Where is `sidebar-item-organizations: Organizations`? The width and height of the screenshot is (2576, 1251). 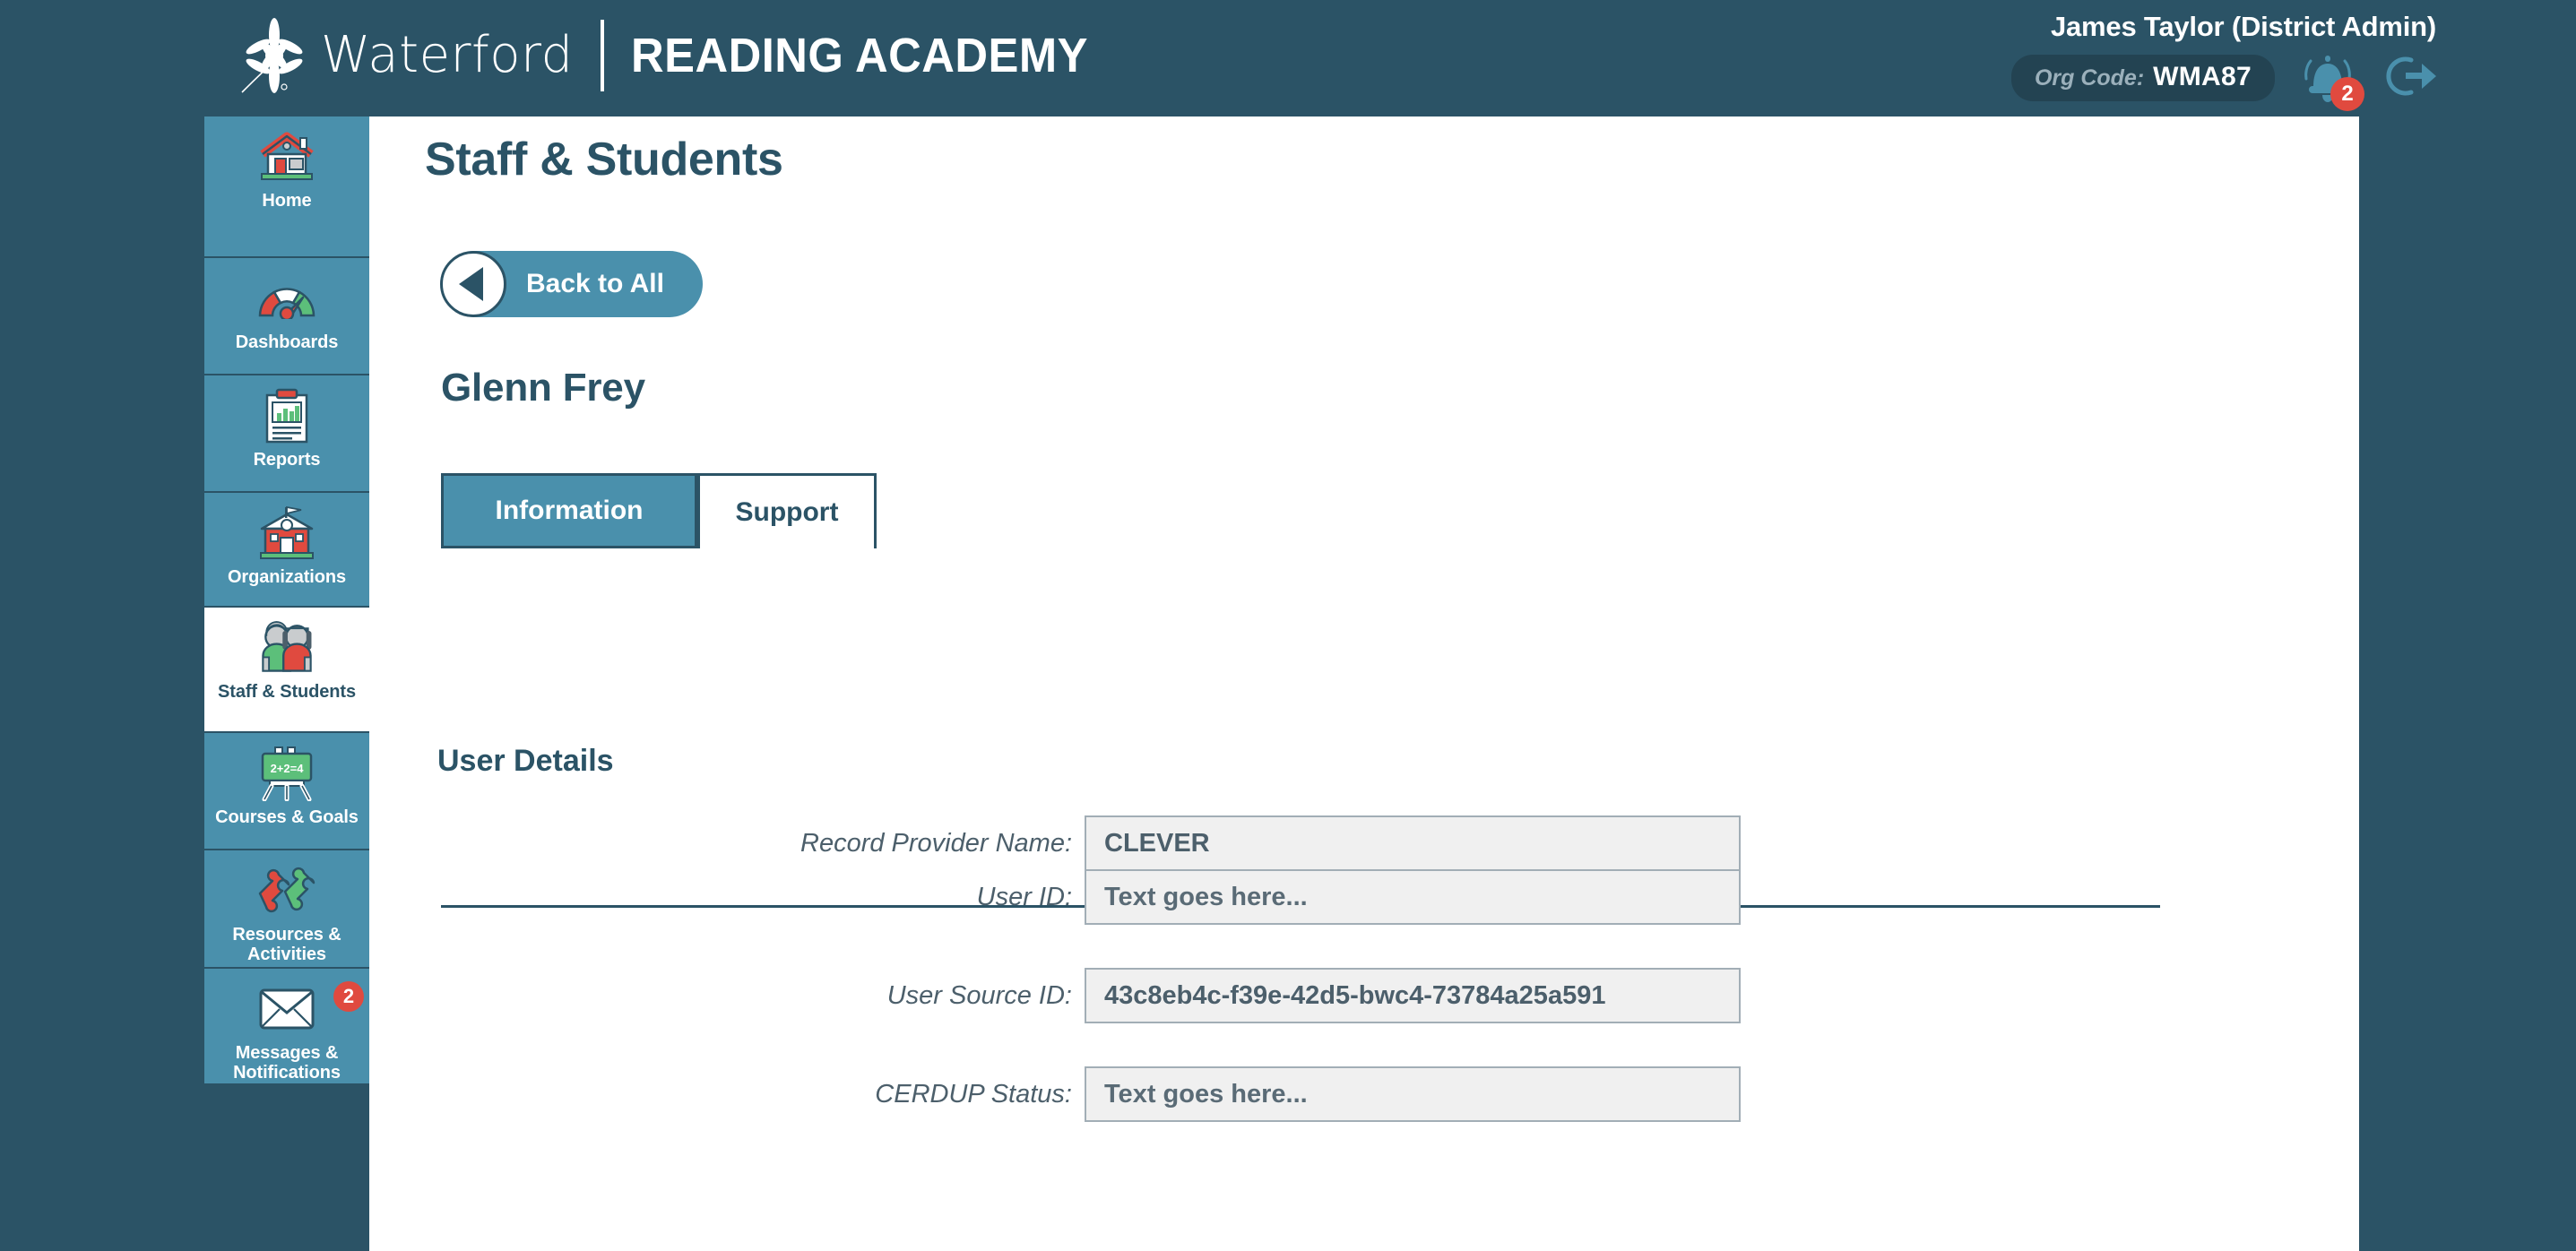 sidebar-item-organizations: Organizations is located at coordinates (286, 550).